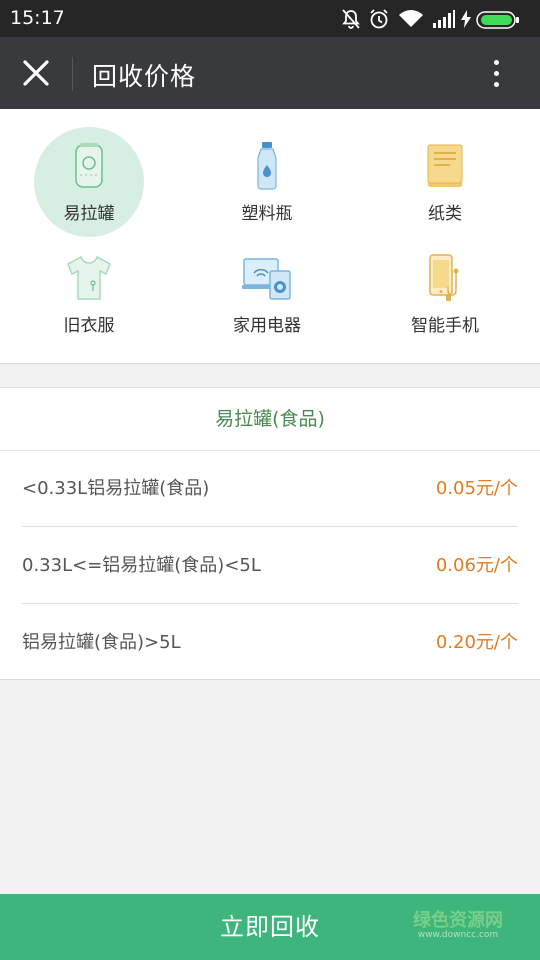  Describe the element at coordinates (101, 642) in the screenshot. I see `price-item-label: 铝易拉罐(食品)>5L` at that location.